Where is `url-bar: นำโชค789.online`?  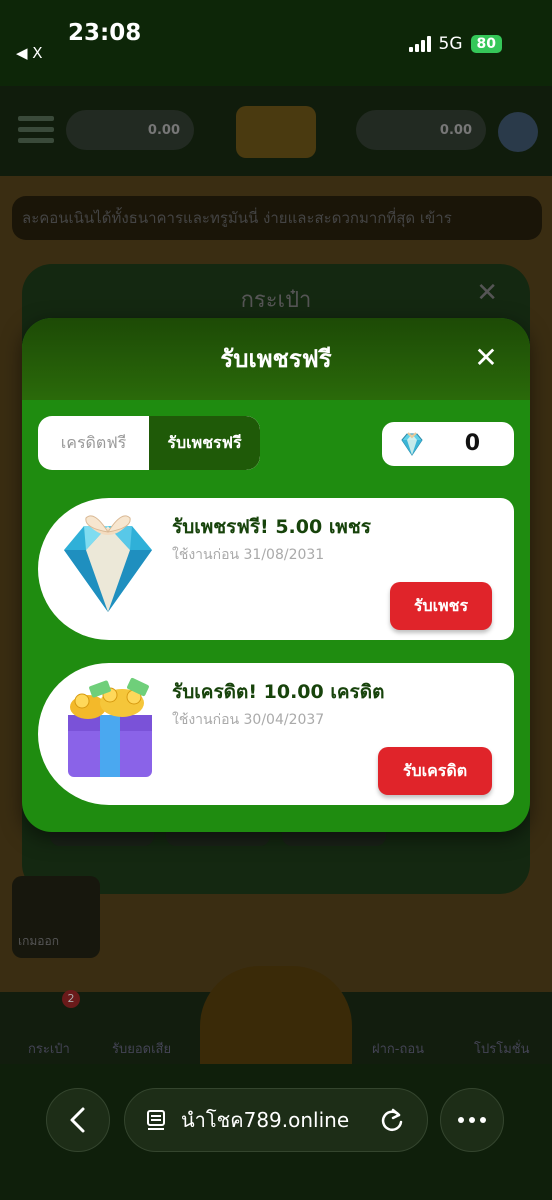
url-bar: นำโชค789.online is located at coordinates (276, 1120).